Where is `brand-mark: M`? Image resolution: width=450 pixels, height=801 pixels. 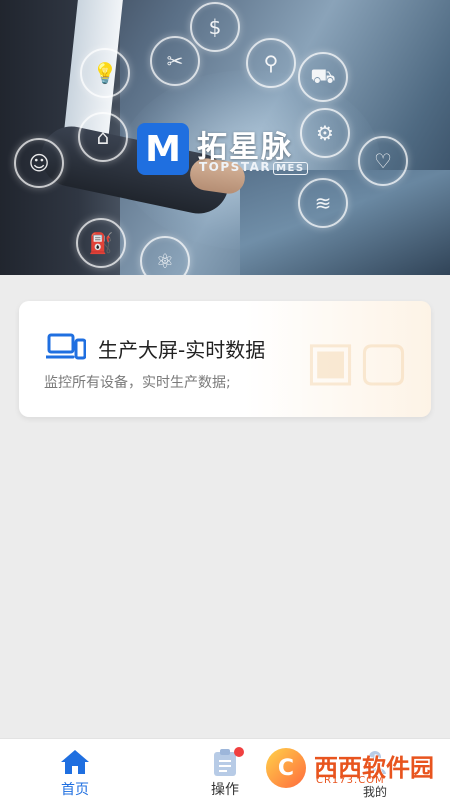
brand-mark: M is located at coordinates (163, 149).